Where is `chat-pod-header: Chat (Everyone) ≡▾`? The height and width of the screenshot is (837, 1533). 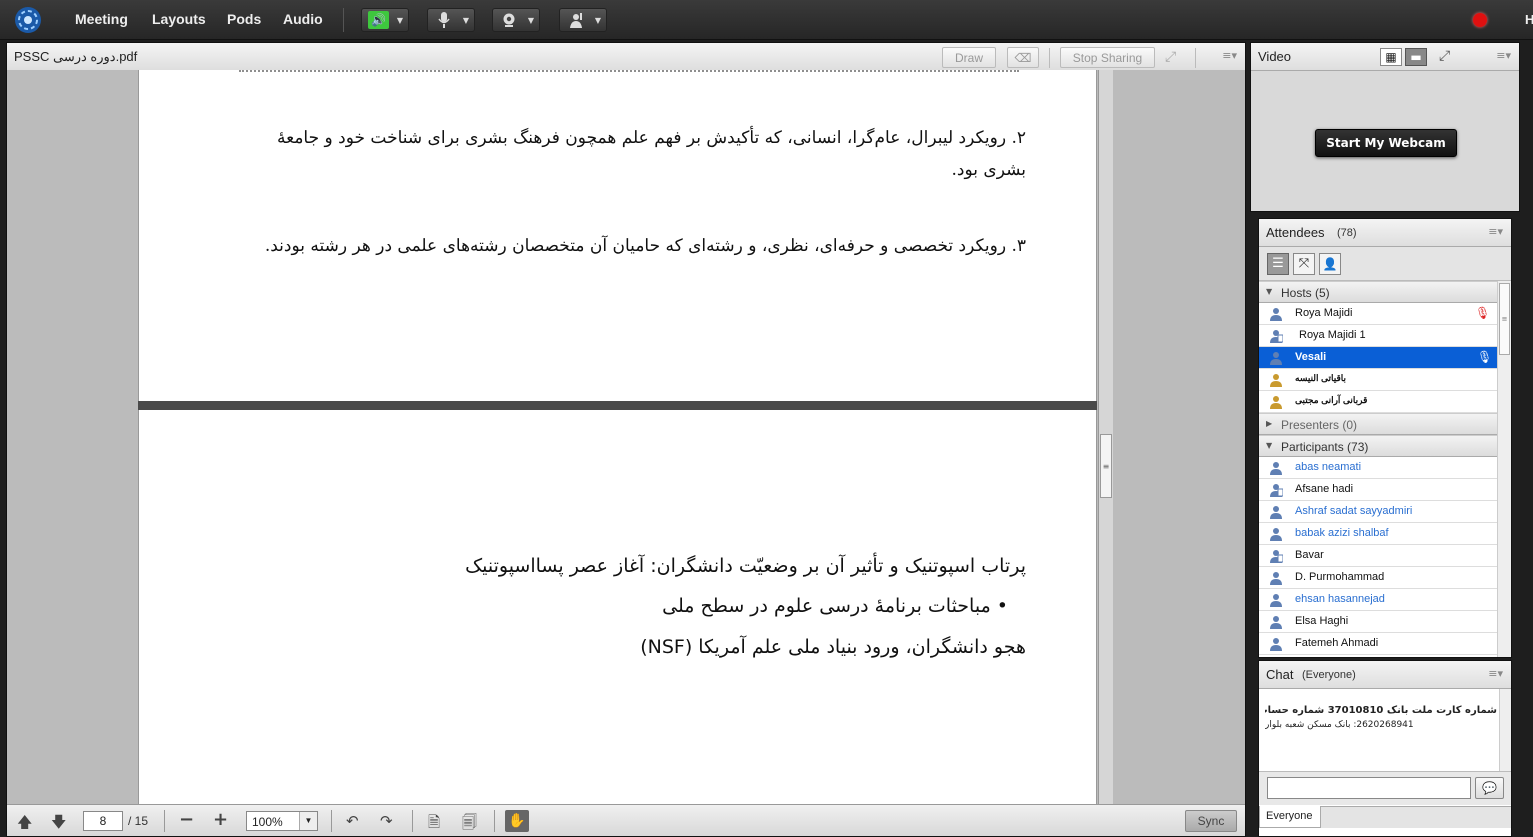 chat-pod-header: Chat (Everyone) ≡▾ is located at coordinates (1385, 675).